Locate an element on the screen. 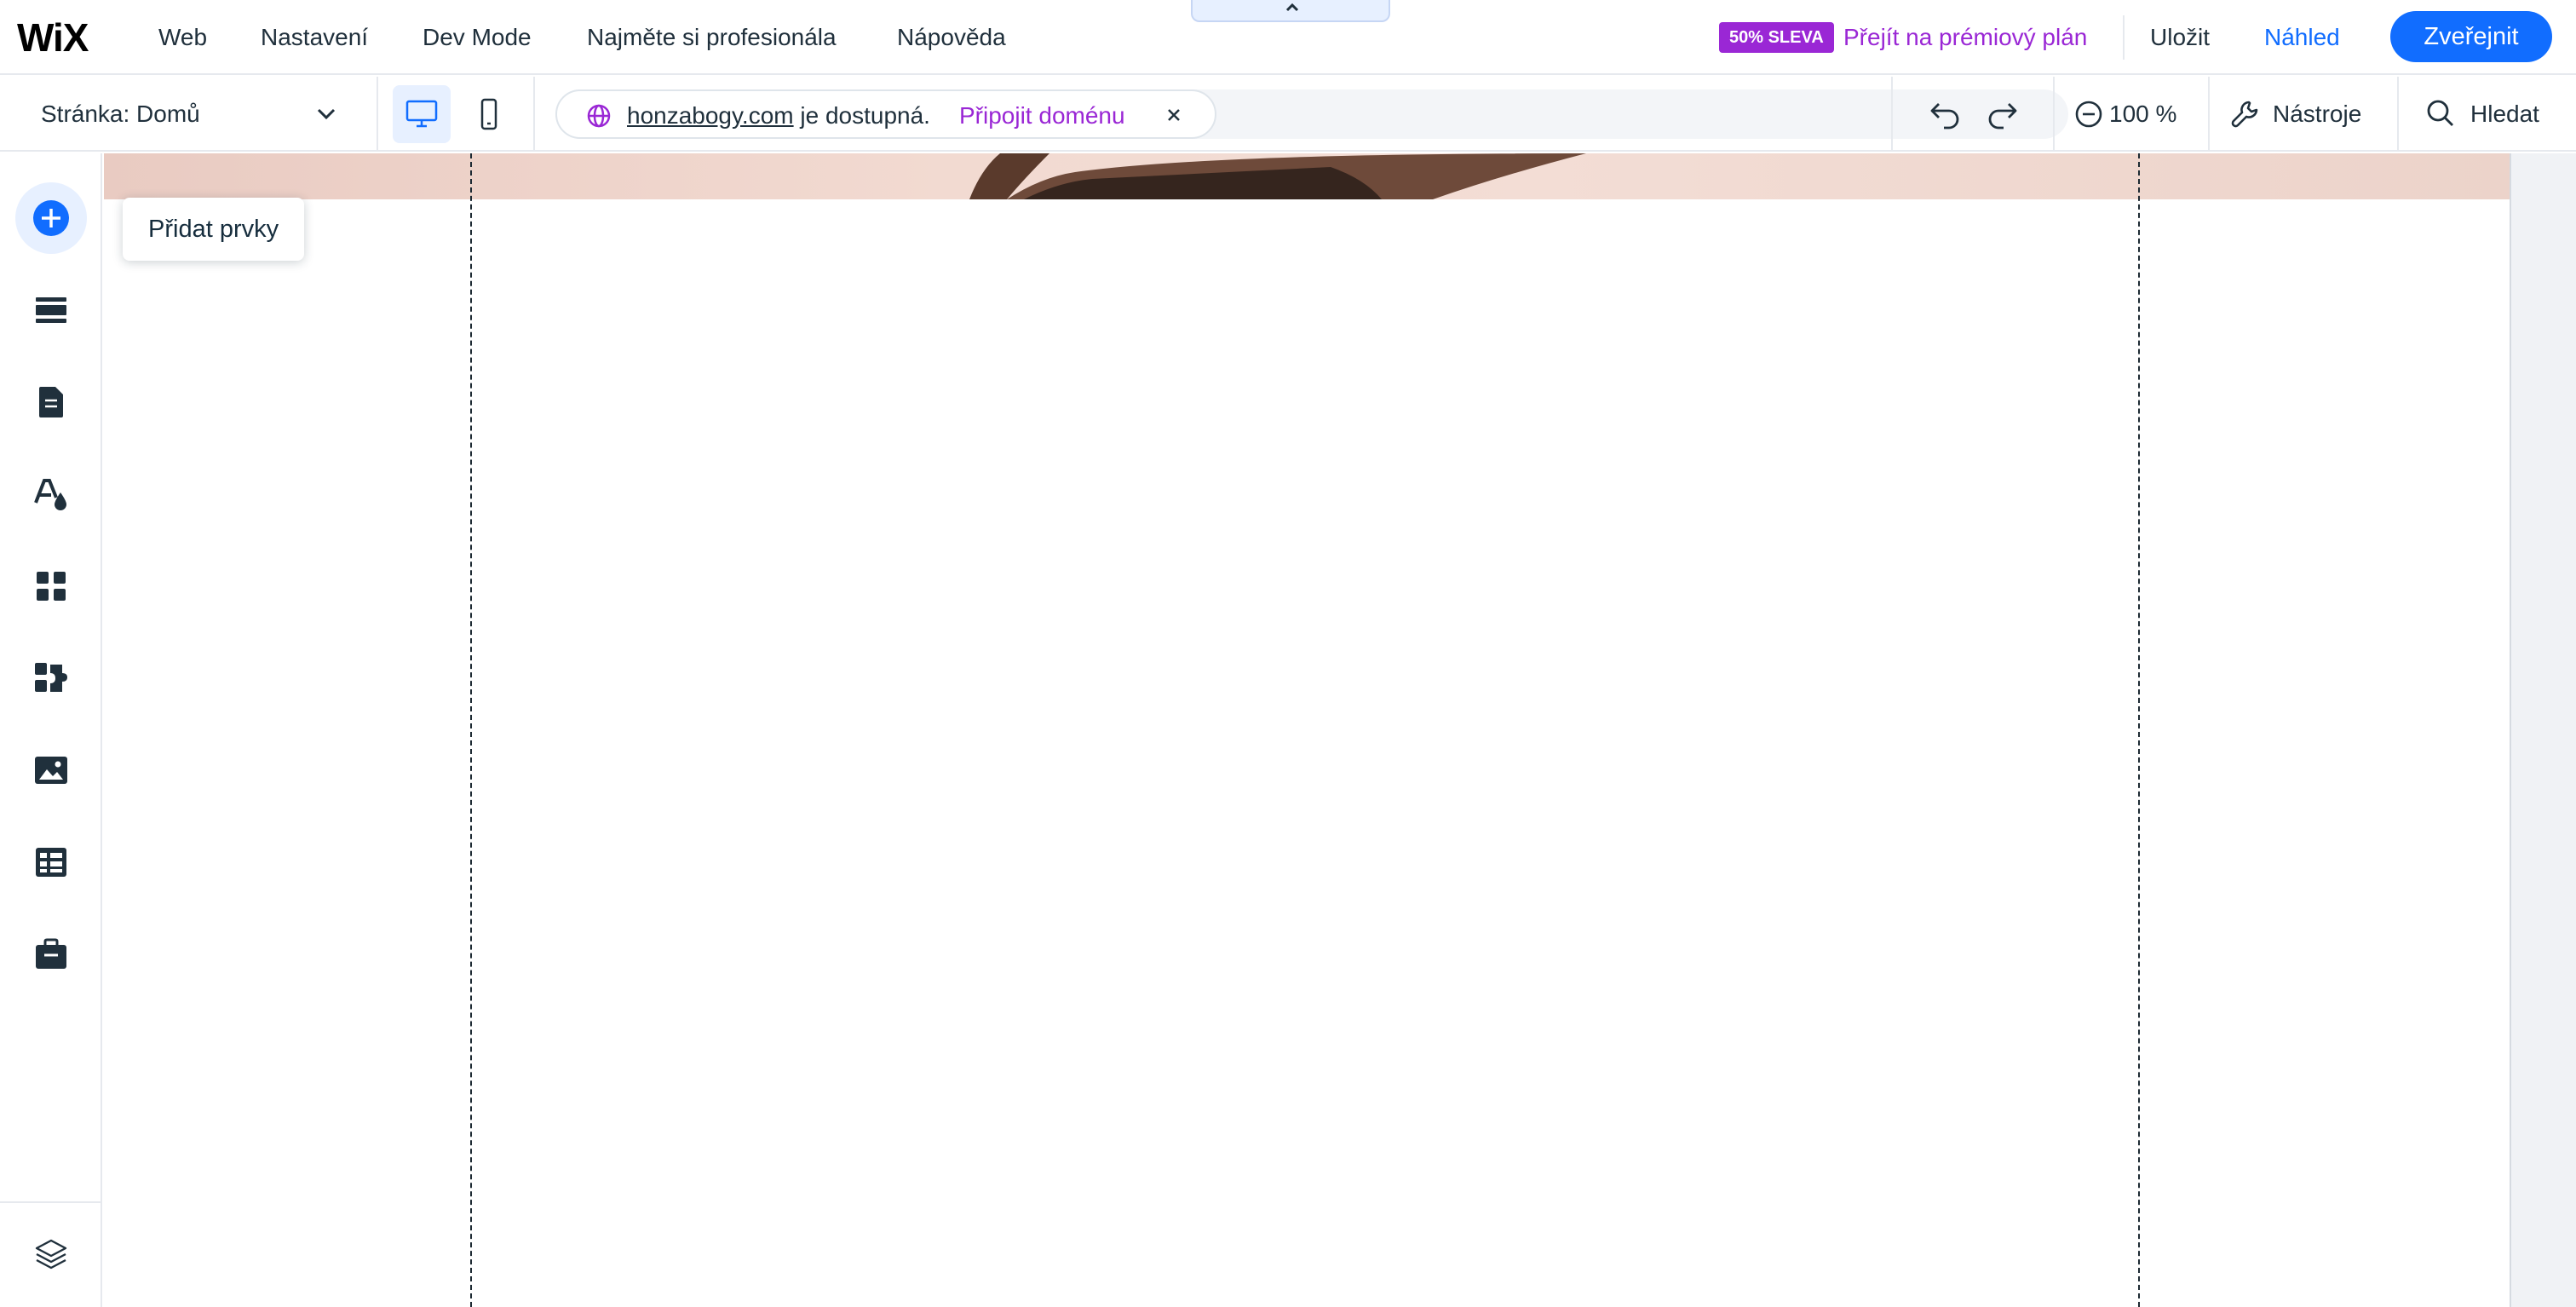 This screenshot has height=1307, width=2576. apps-button is located at coordinates (51, 586).